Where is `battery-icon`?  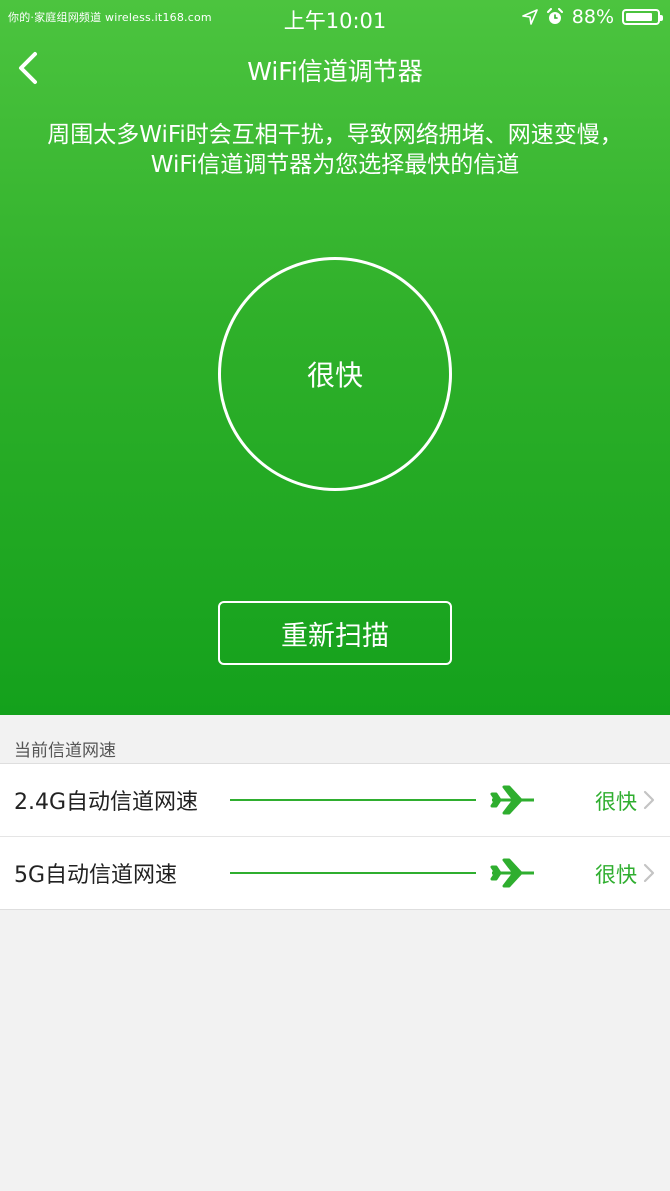
battery-icon is located at coordinates (642, 17).